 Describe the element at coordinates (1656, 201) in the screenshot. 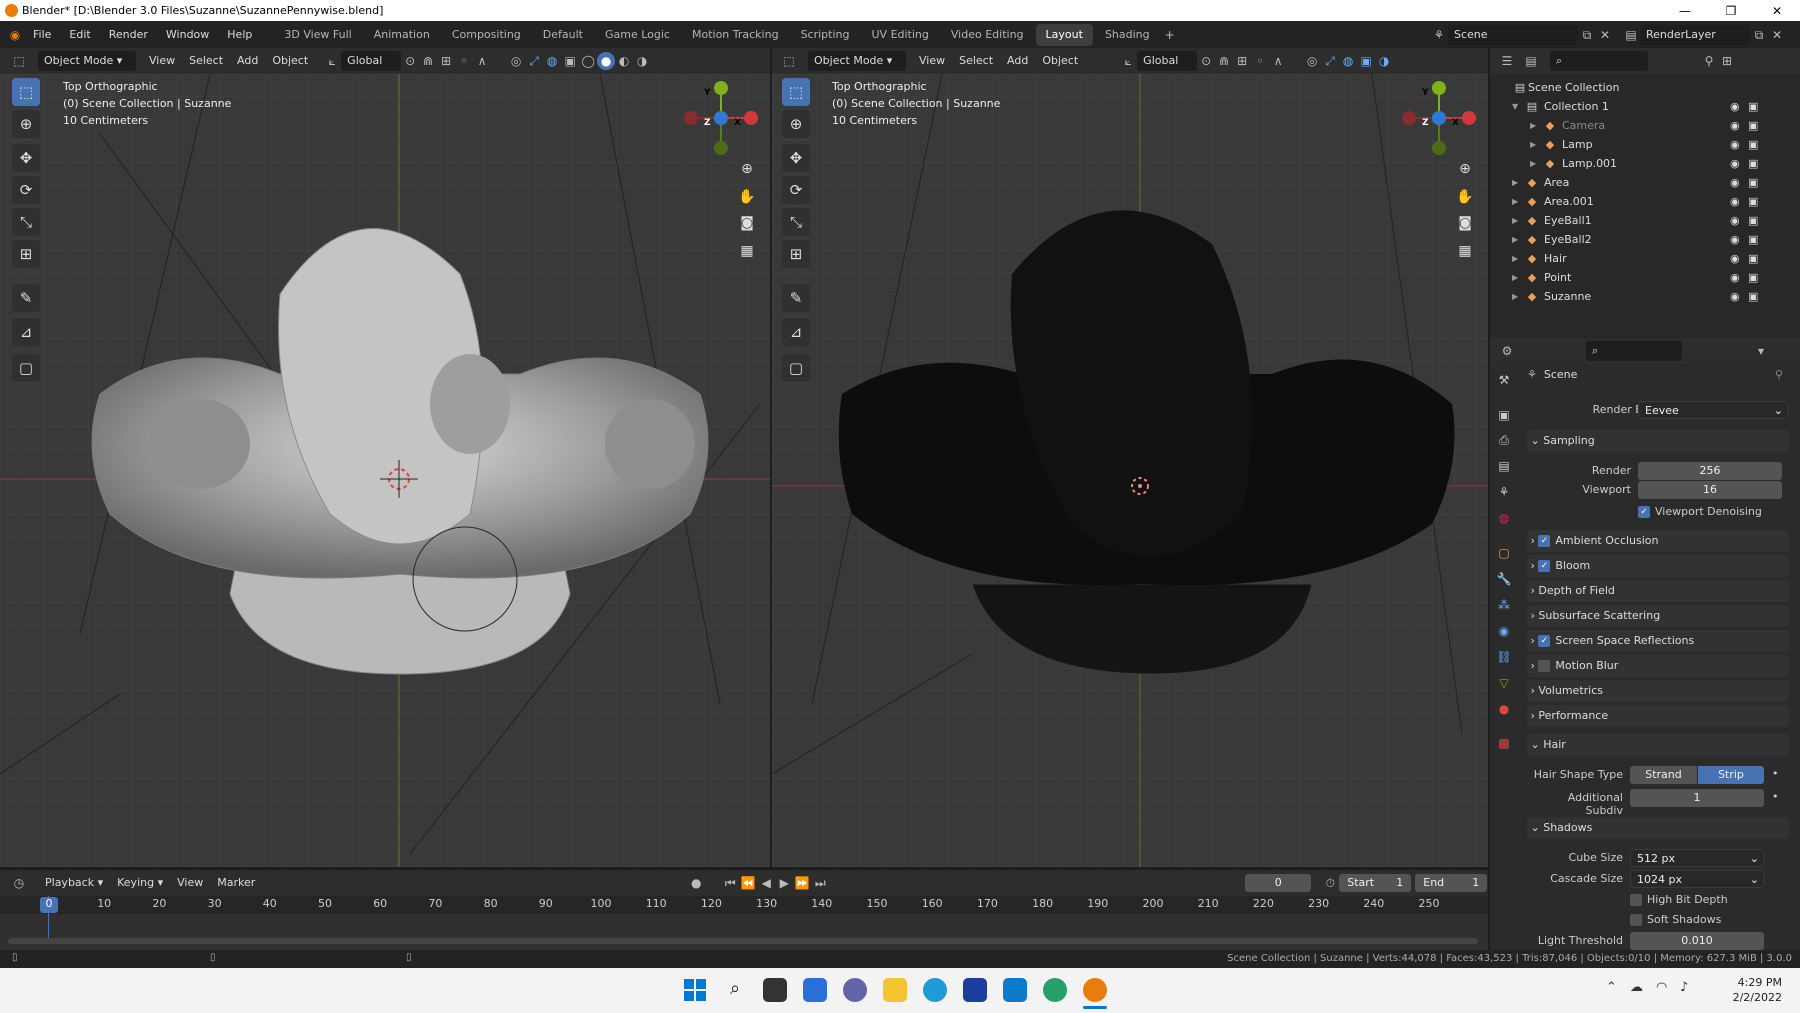

I see `outliner-item: ▶ ◆ Area.001 ◉ ▣` at that location.